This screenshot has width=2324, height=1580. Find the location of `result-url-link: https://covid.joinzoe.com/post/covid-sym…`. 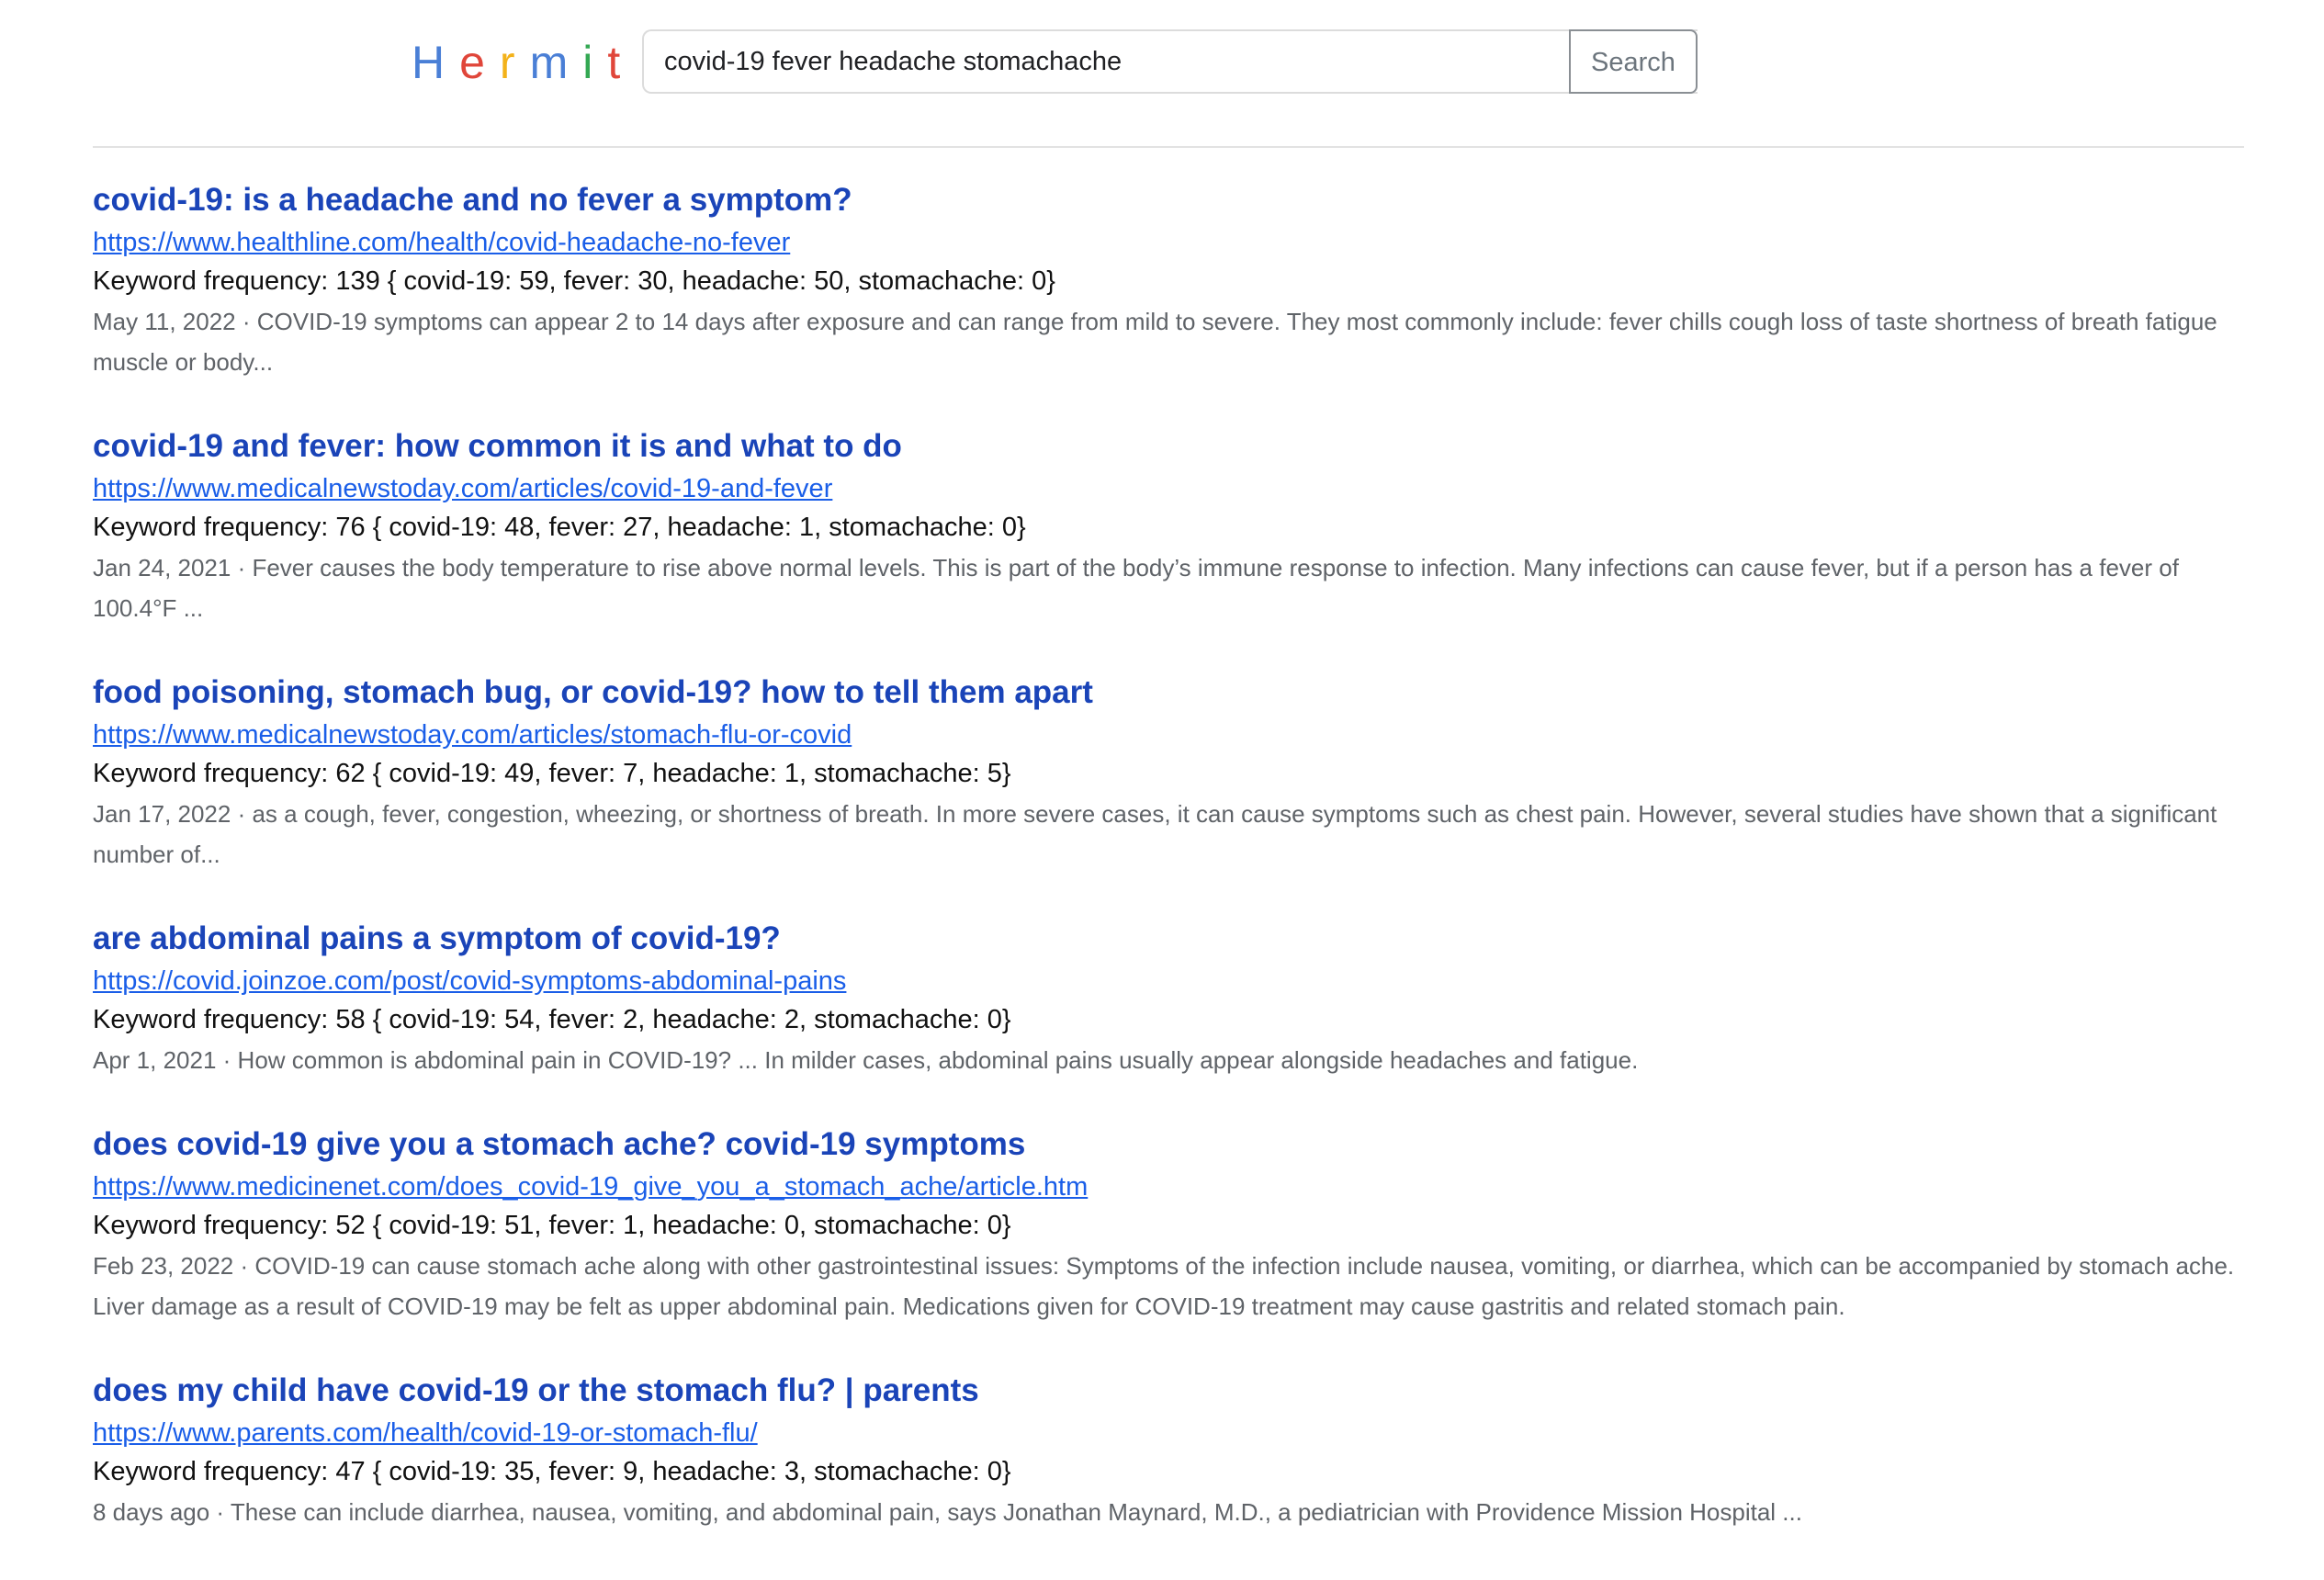

result-url-link: https://covid.joinzoe.com/post/covid-sym… is located at coordinates (1168, 981).